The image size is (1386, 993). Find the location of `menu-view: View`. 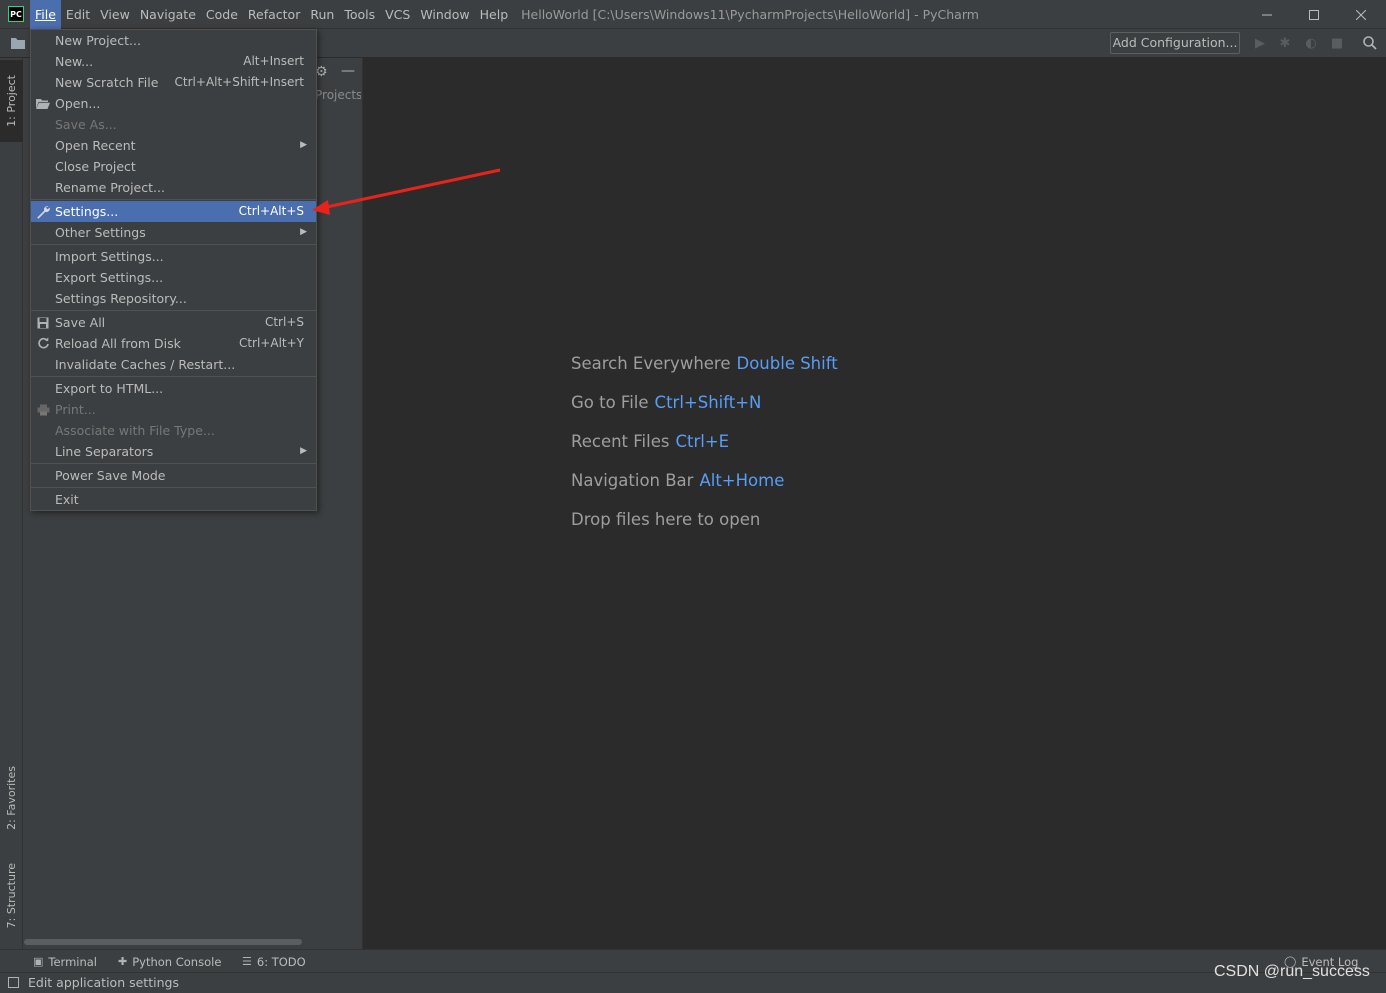

menu-view: View is located at coordinates (115, 14).